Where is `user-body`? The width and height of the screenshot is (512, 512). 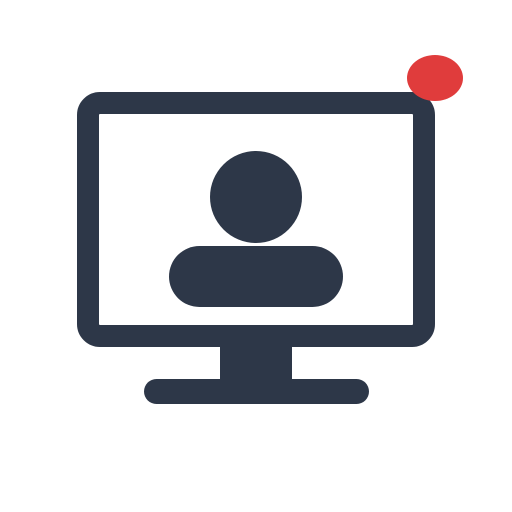
user-body is located at coordinates (256, 276).